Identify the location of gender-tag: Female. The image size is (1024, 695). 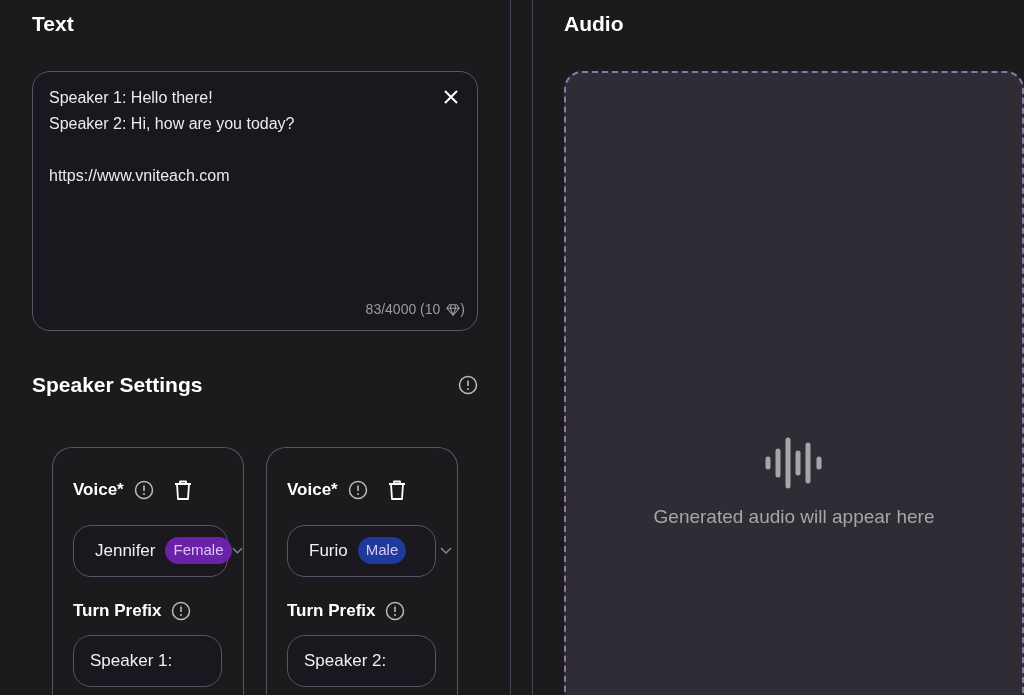
(198, 550).